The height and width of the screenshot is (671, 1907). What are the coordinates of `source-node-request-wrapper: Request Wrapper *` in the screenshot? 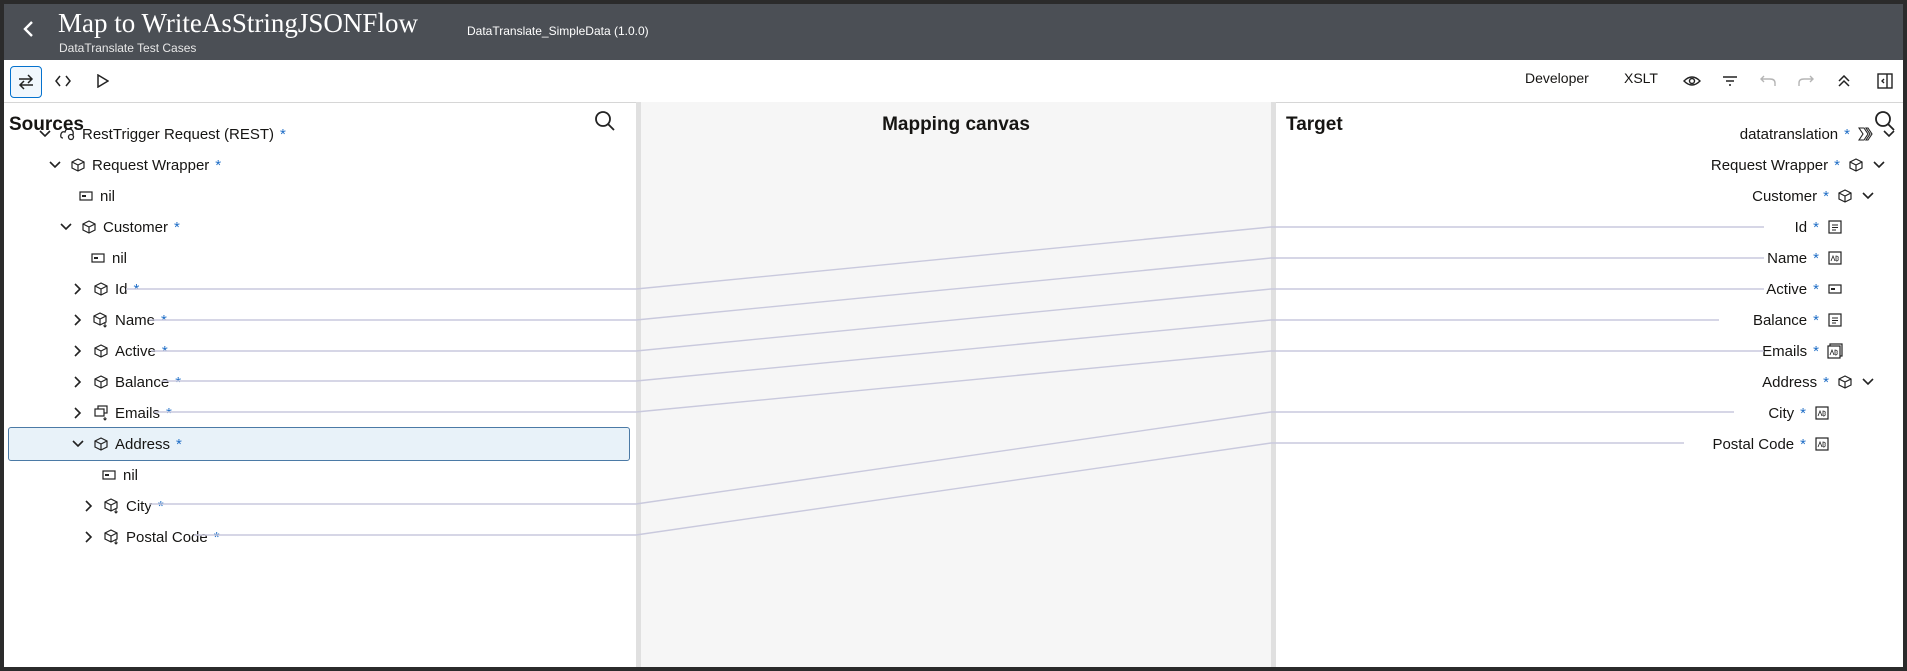 It's located at (134, 165).